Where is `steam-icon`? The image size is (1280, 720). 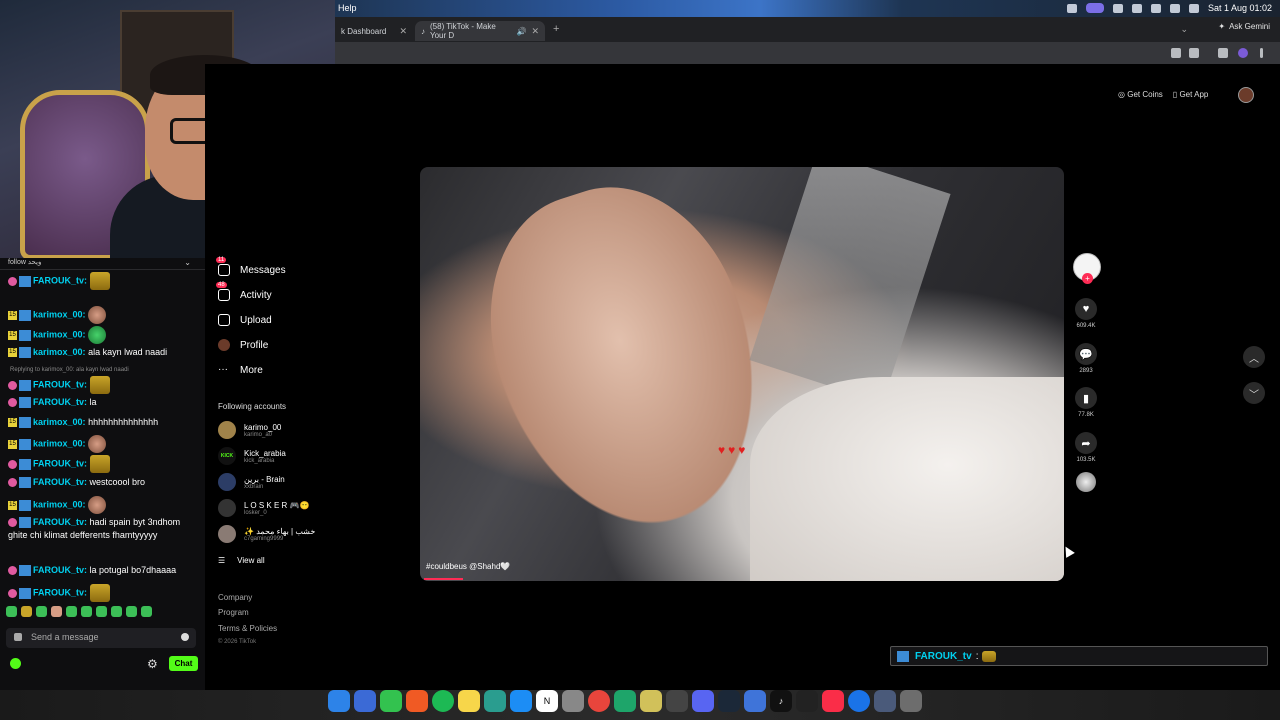
steam-icon is located at coordinates (729, 701).